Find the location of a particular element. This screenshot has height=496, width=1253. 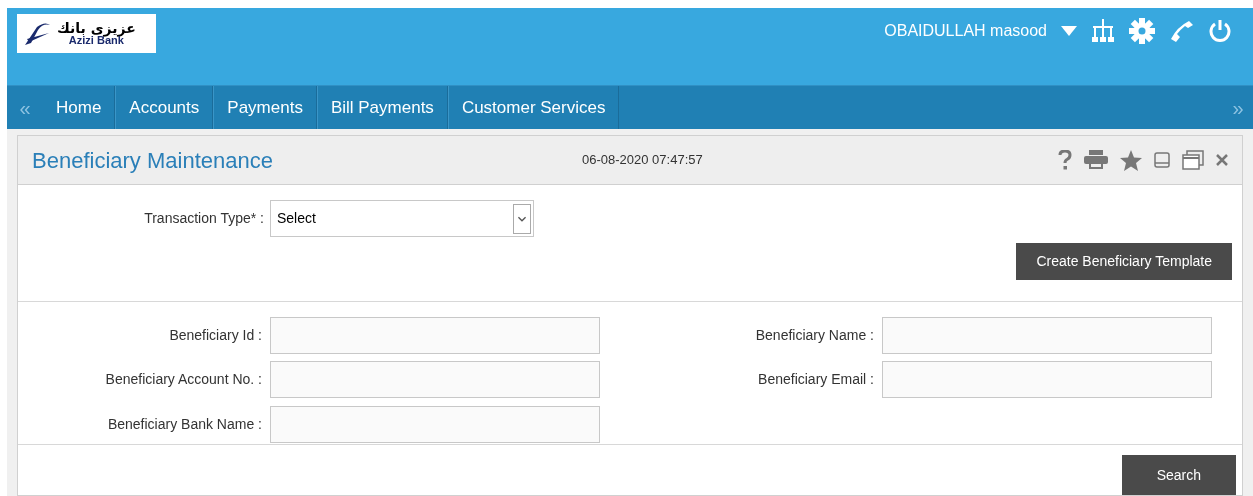

restore-icon is located at coordinates (1193, 160).